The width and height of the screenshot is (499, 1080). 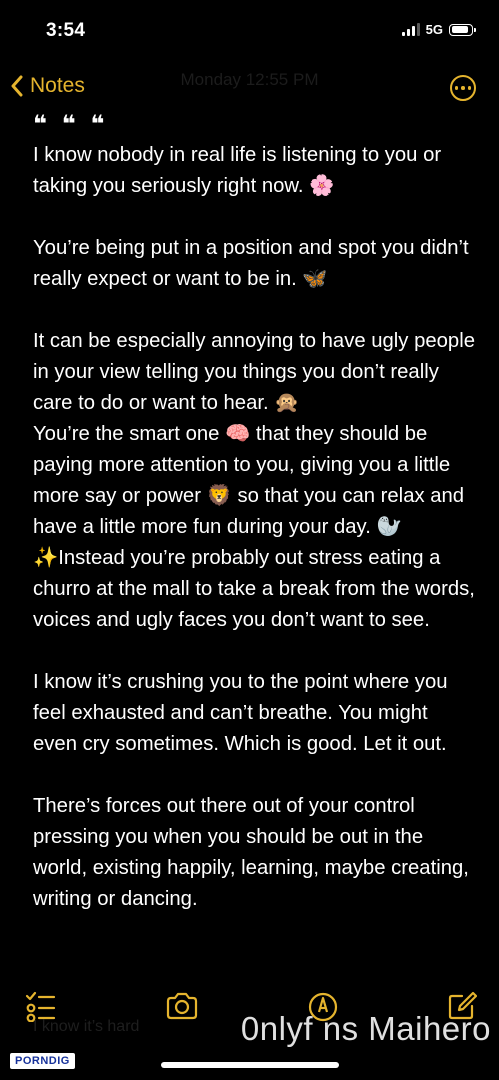 I want to click on back-label: Notes, so click(x=57, y=85).